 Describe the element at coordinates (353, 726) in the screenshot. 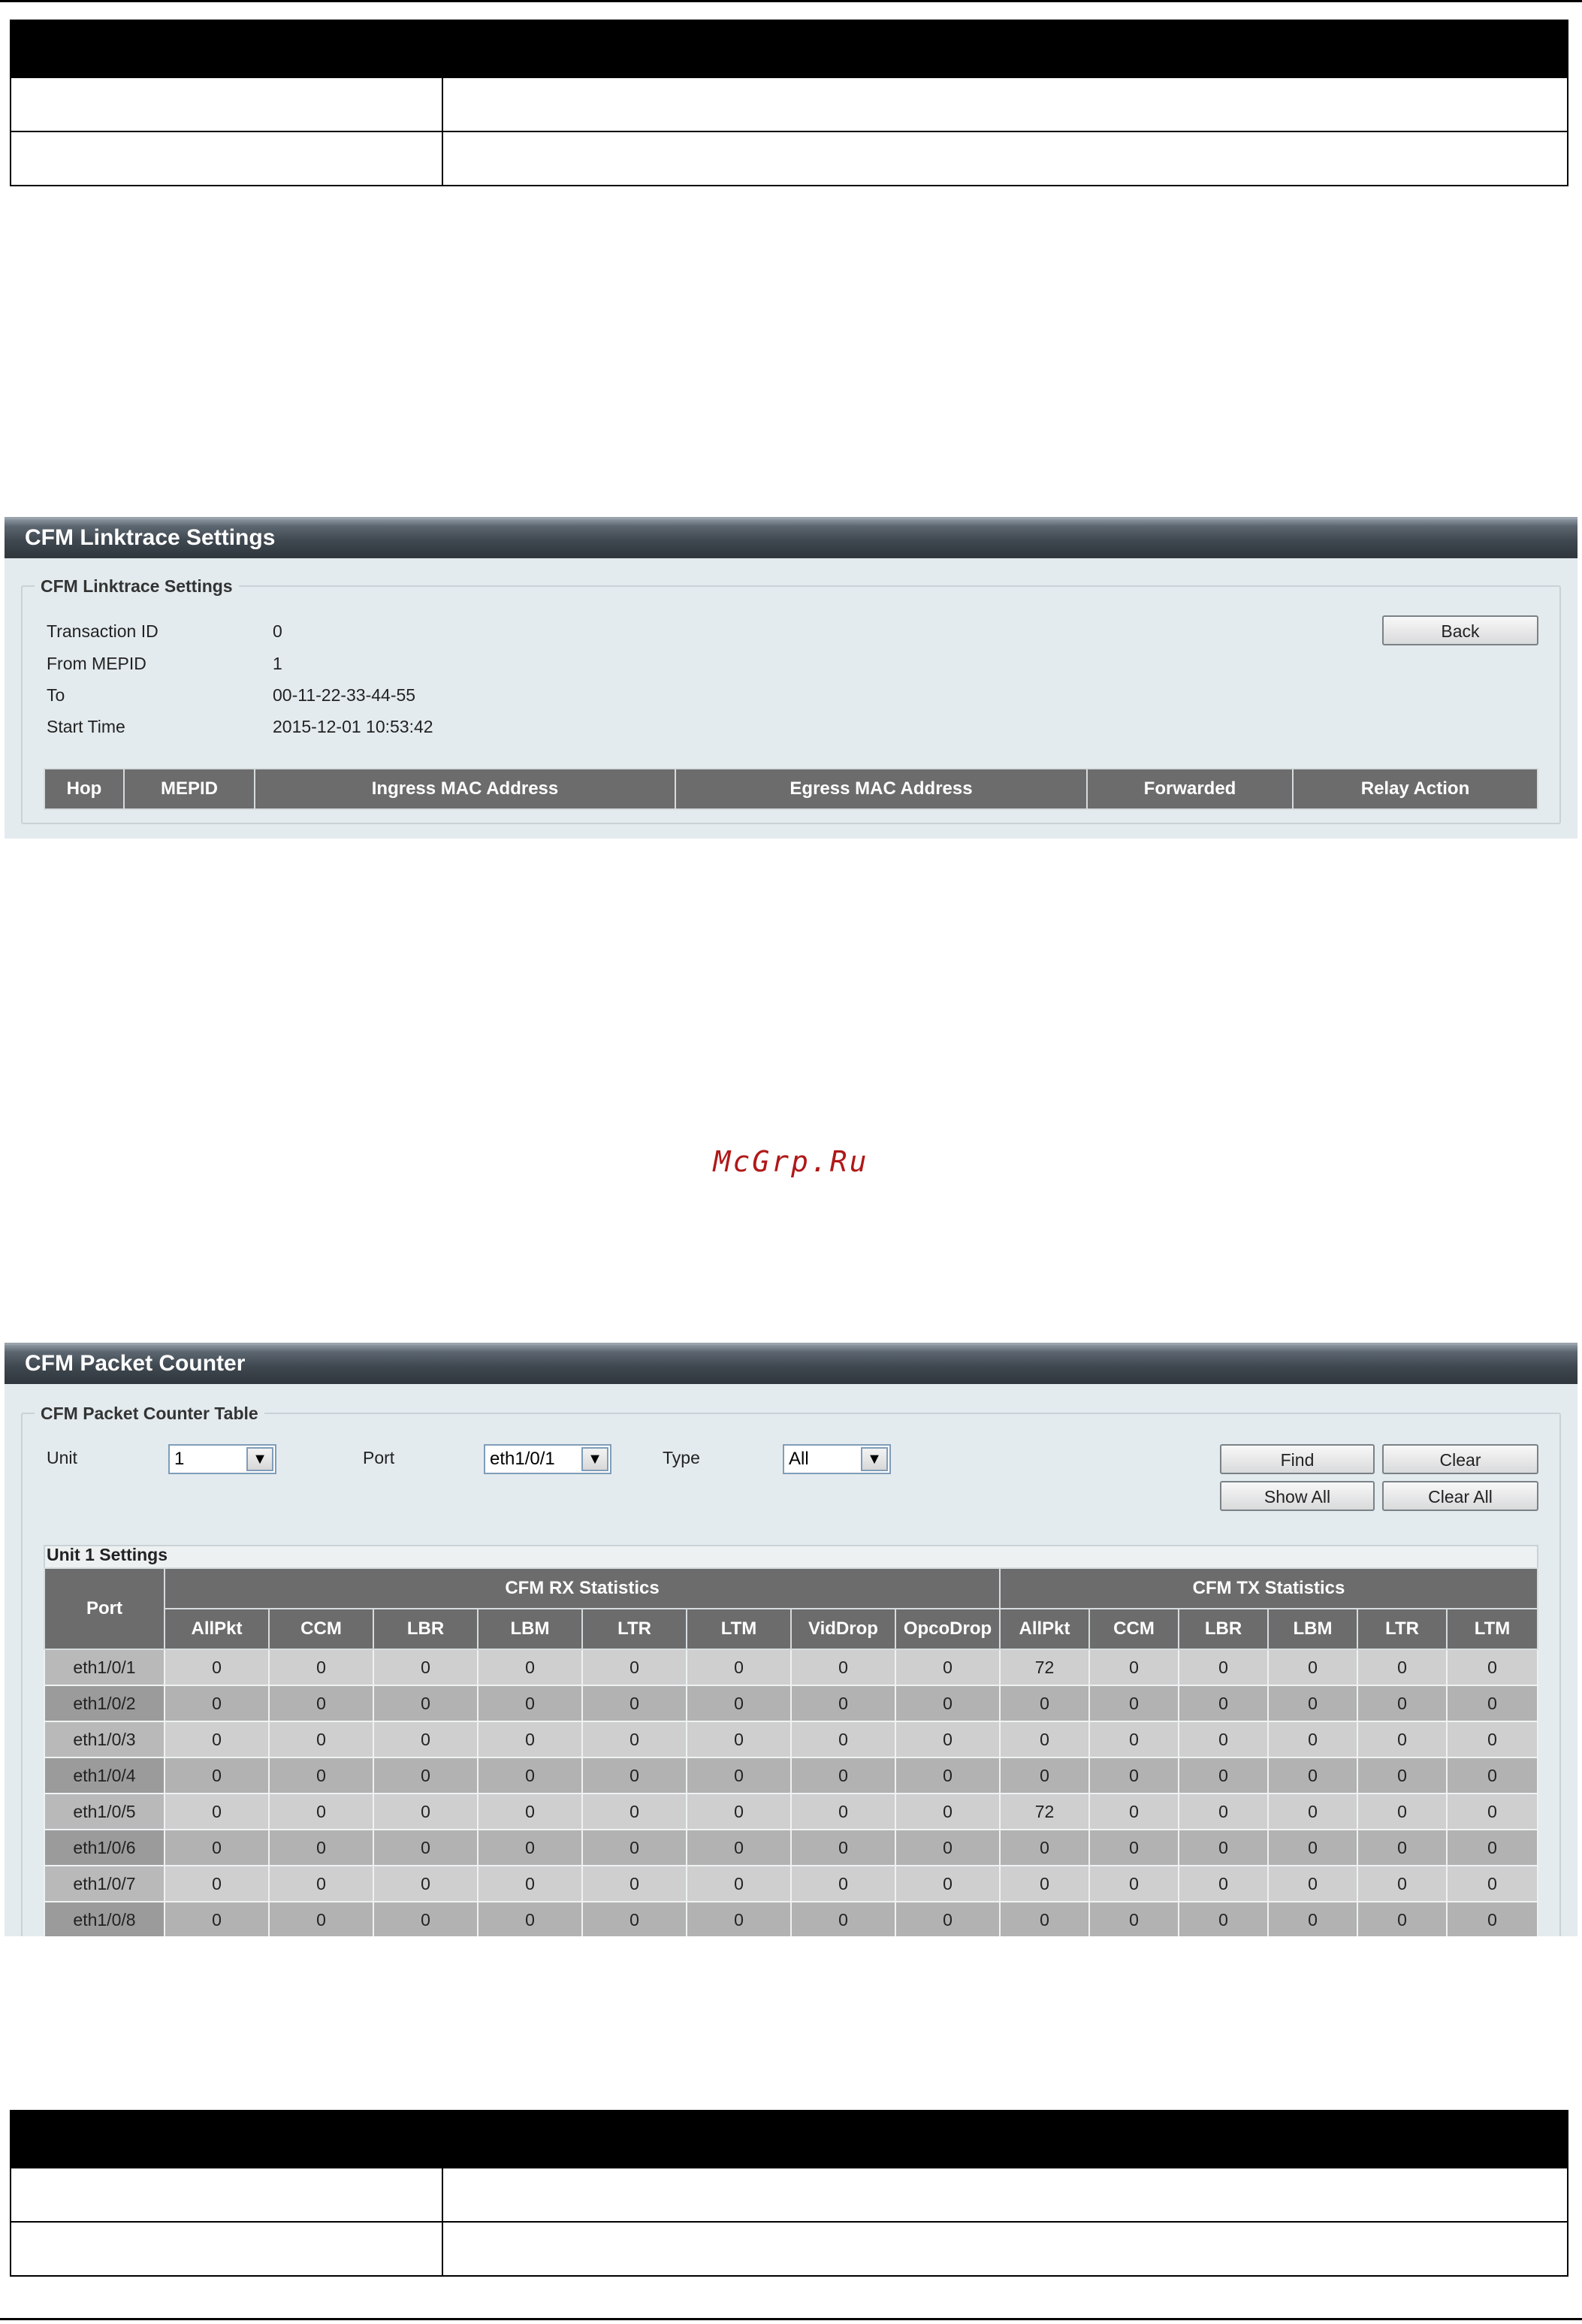

I see `start-time-value: 2015-12-01 10:53:42` at that location.